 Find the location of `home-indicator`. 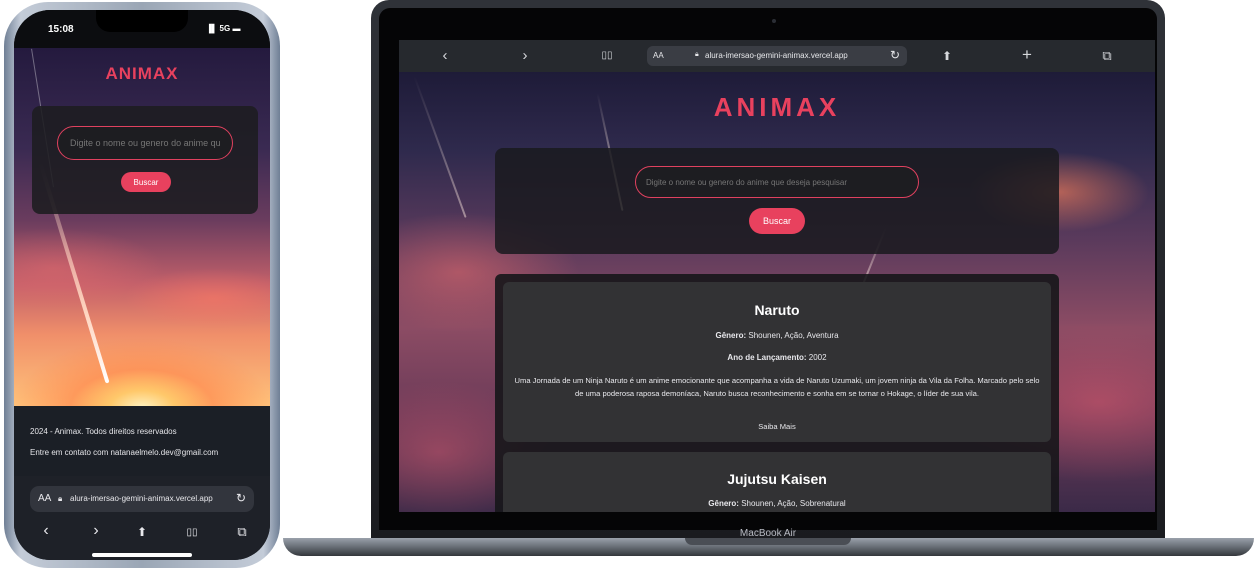

home-indicator is located at coordinates (142, 555).